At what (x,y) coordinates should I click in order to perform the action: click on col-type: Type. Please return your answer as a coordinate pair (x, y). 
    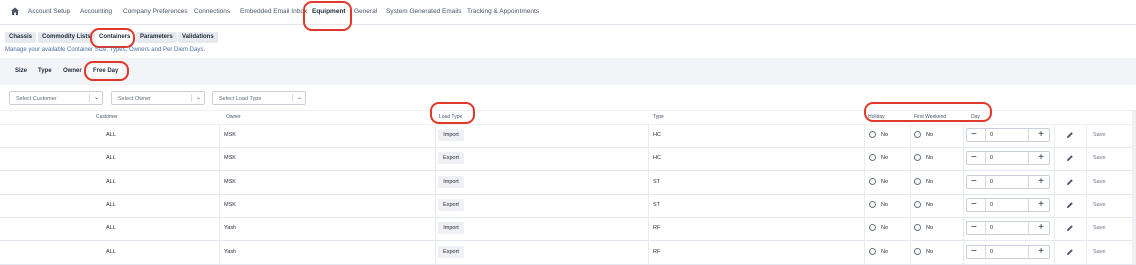
    Looking at the image, I should click on (658, 117).